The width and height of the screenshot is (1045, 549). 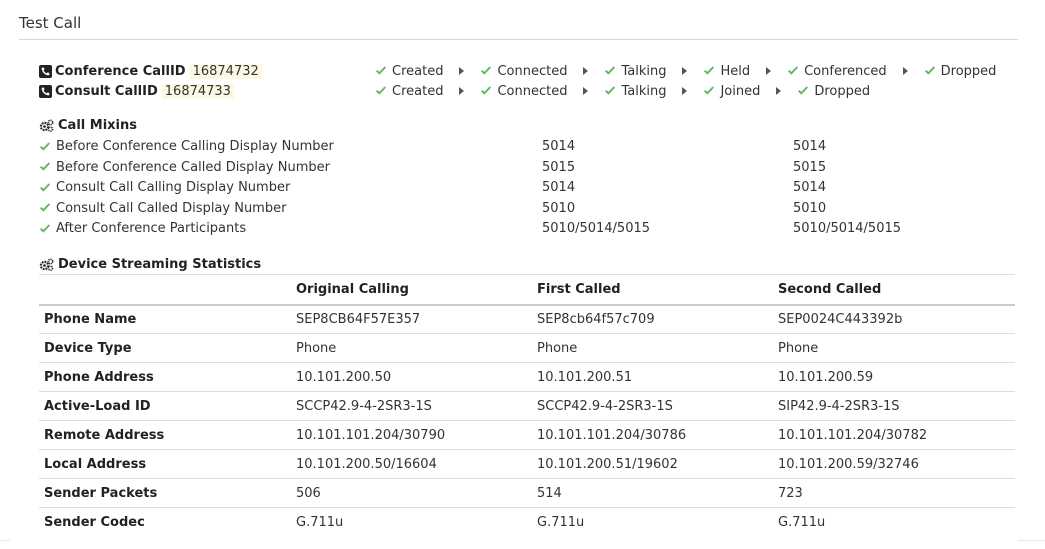 I want to click on row-label: Phone Address, so click(x=165, y=377).